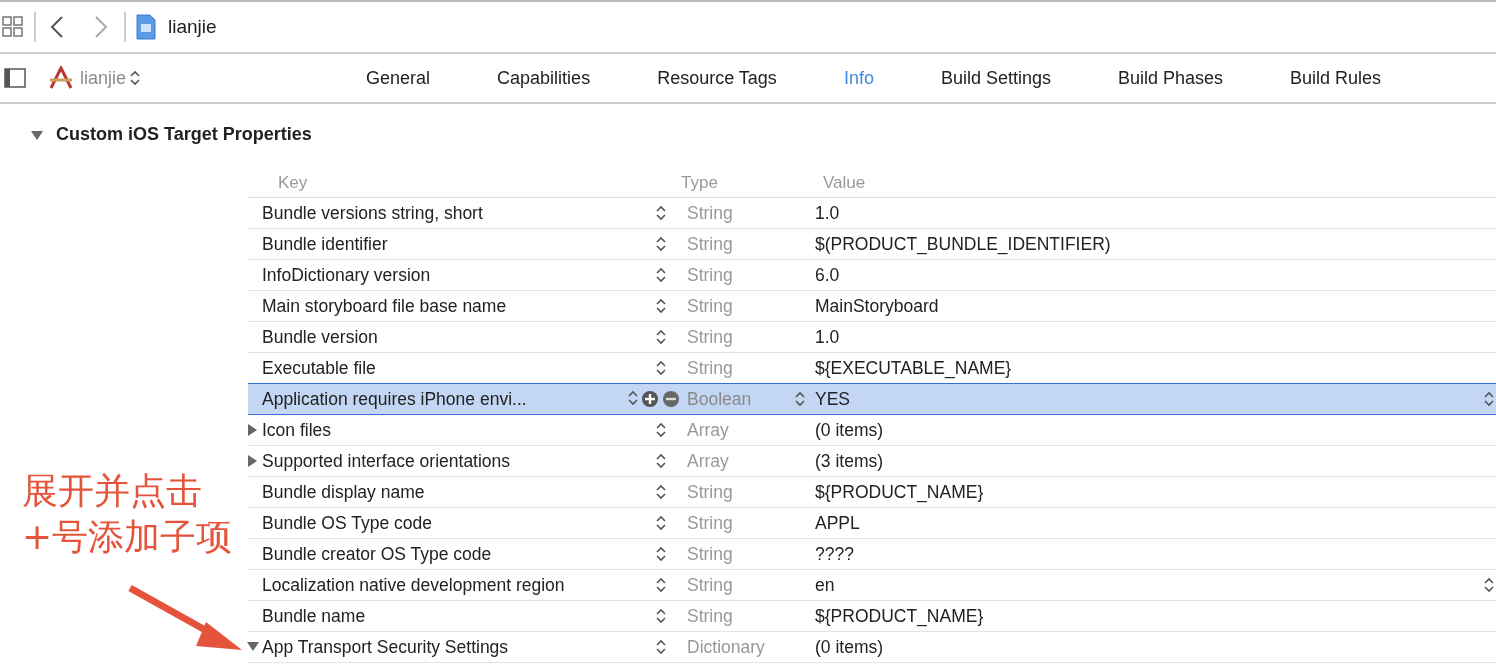  Describe the element at coordinates (834, 554) in the screenshot. I see `value-text: ????` at that location.